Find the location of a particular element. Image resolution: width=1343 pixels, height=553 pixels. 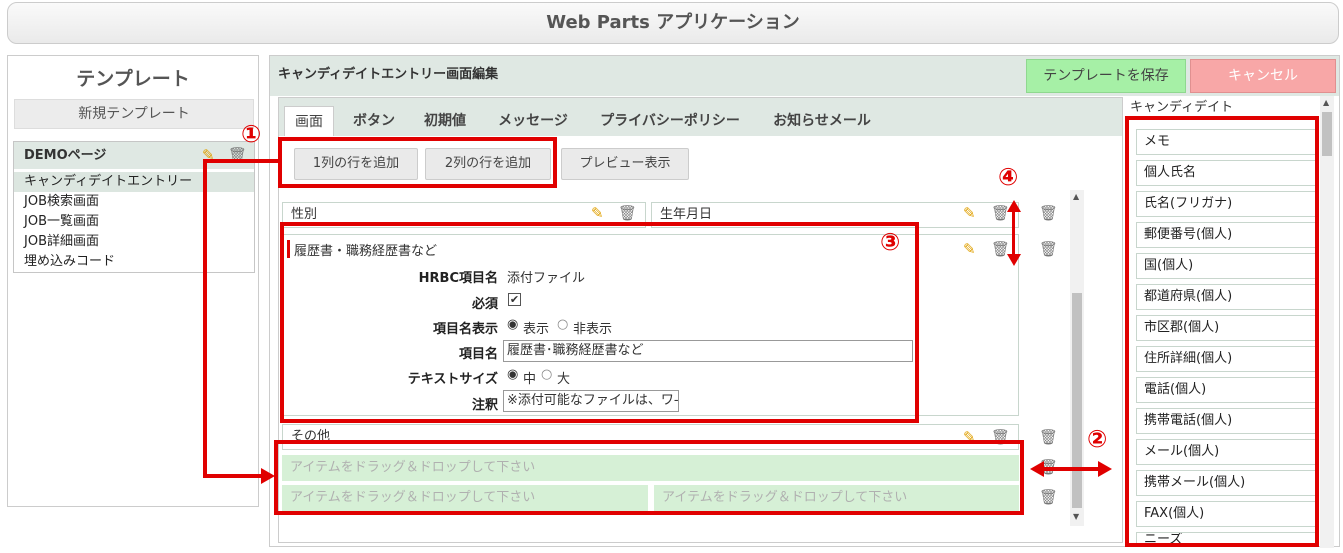

template-title: テンプレート is located at coordinates (133, 79).